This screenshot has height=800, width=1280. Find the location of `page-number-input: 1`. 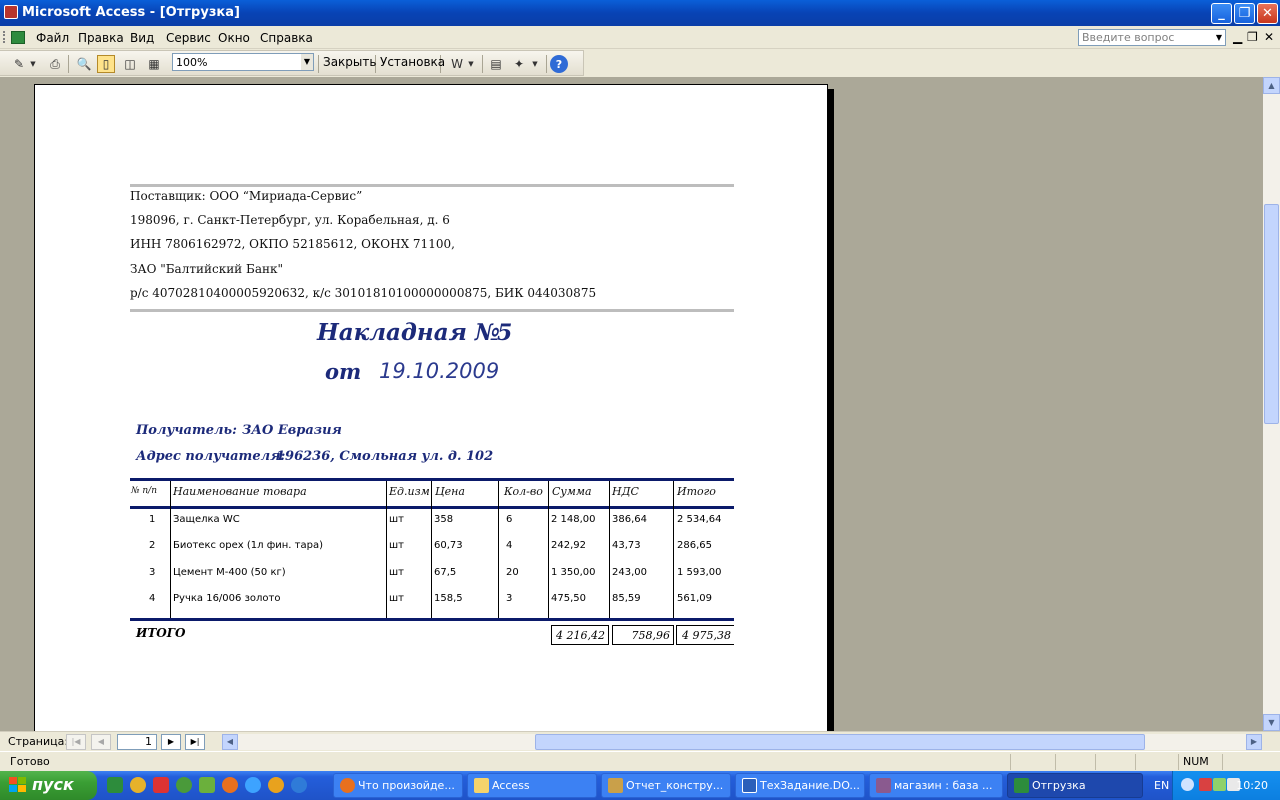

page-number-input: 1 is located at coordinates (137, 742).